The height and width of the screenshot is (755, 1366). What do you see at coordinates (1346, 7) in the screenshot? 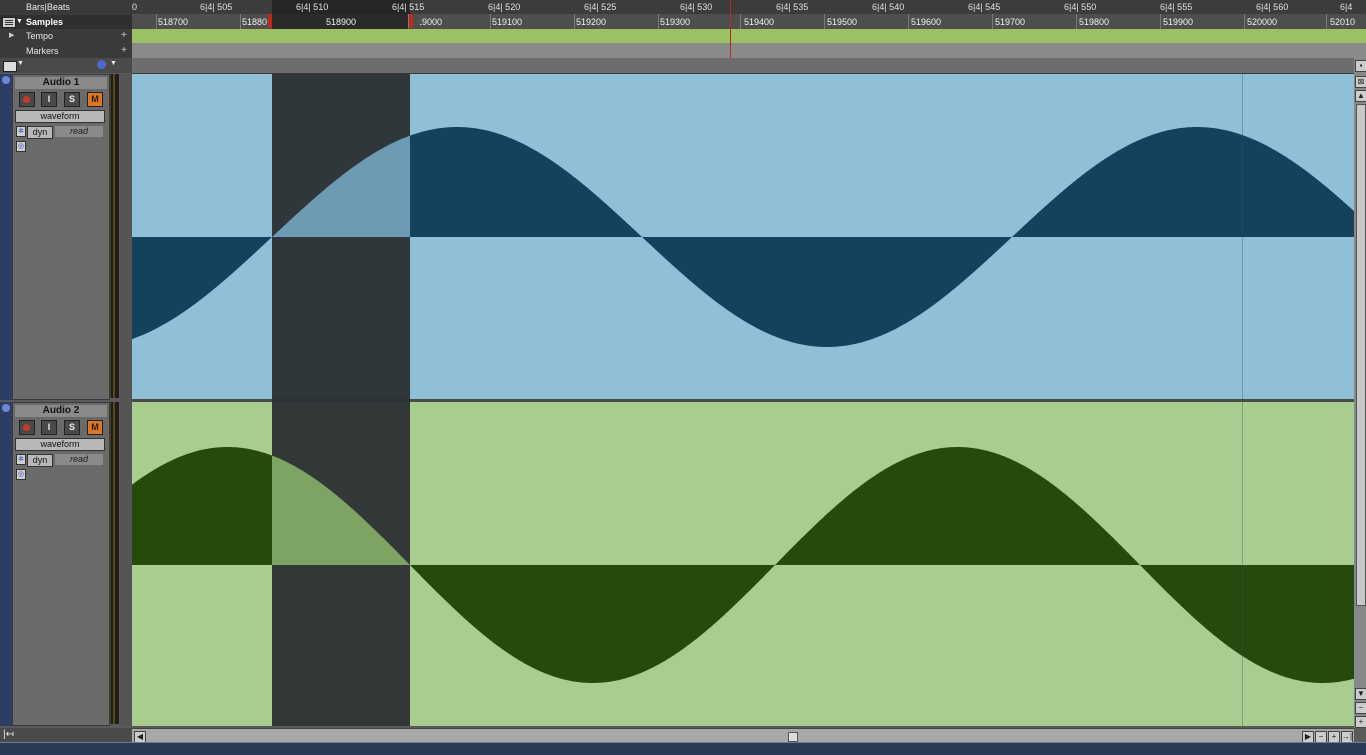
I see `bar-tick-label: 6|4` at bounding box center [1346, 7].